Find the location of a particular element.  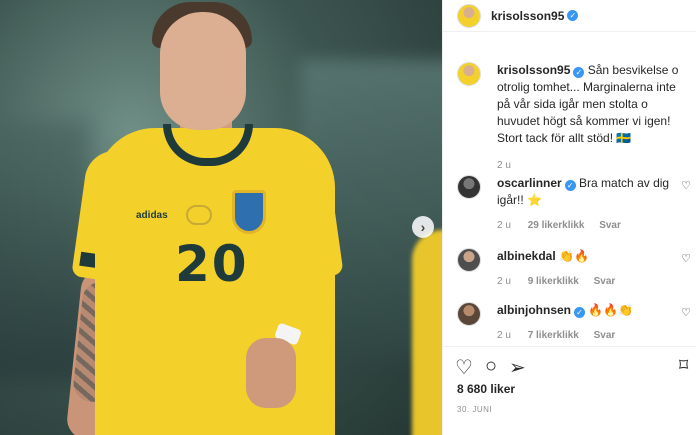

share-icon: ➢ is located at coordinates (517, 367).